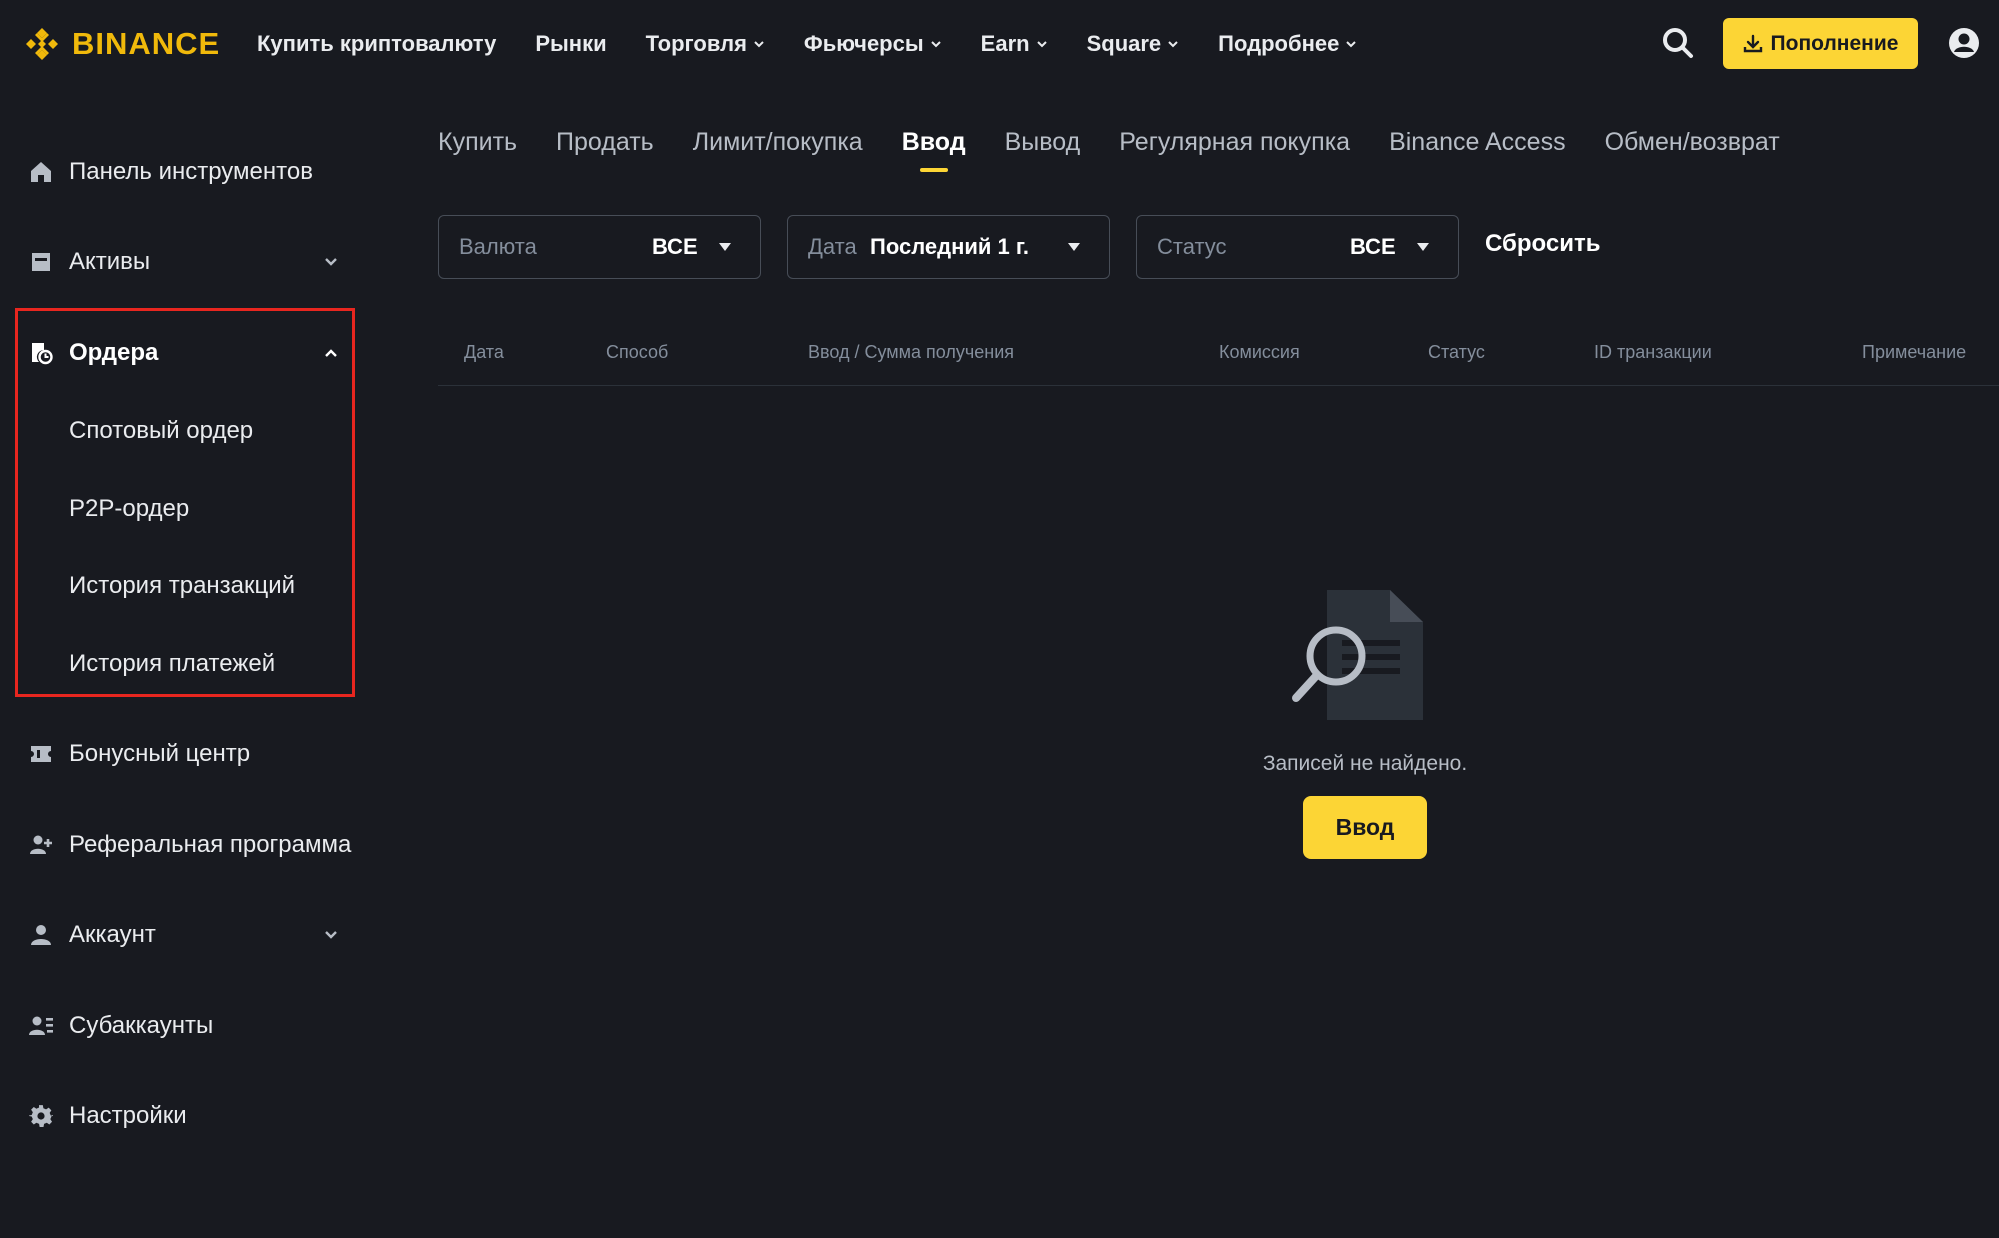  I want to click on gear-icon, so click(41, 1116).